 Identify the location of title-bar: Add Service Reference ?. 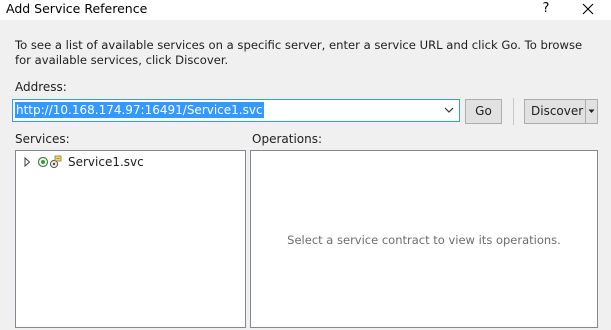
(305, 10).